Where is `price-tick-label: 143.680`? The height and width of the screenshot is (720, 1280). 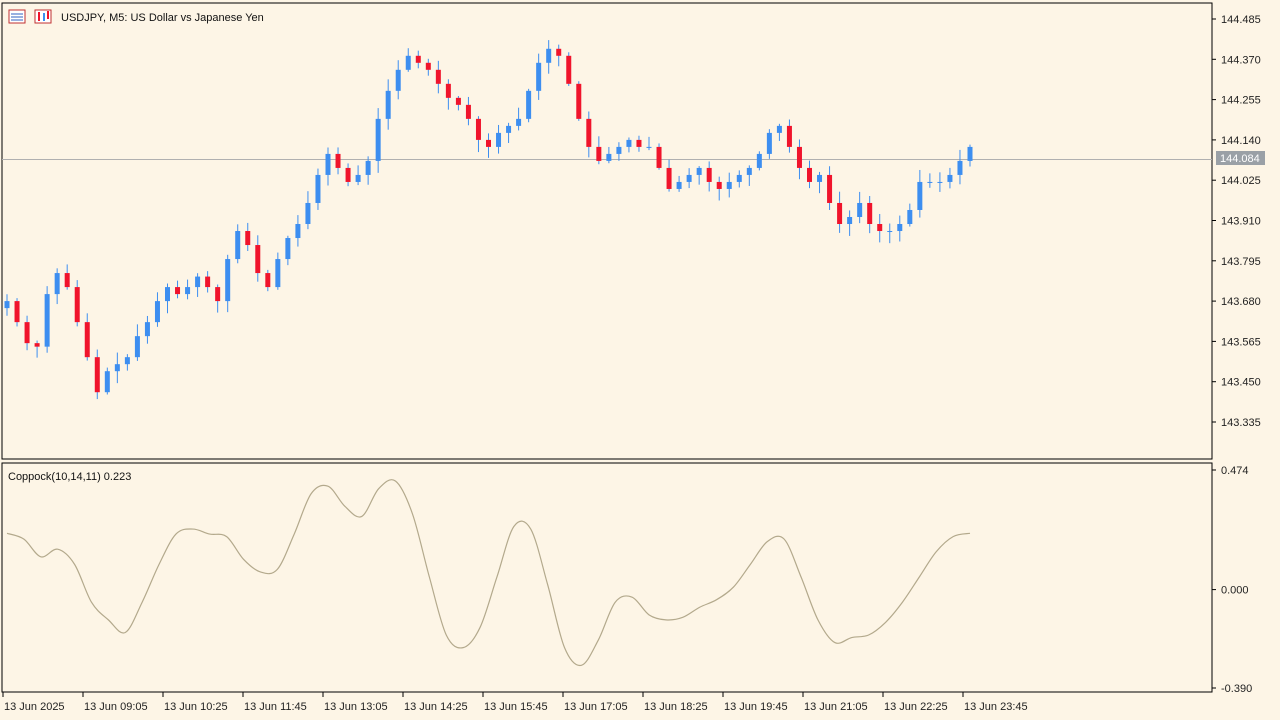 price-tick-label: 143.680 is located at coordinates (1241, 302).